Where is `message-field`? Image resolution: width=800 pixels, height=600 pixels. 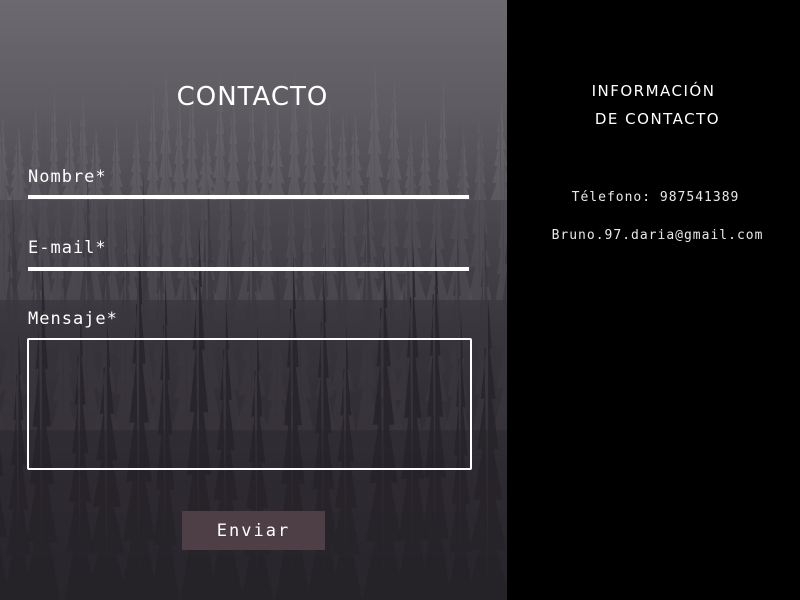 message-field is located at coordinates (249, 404).